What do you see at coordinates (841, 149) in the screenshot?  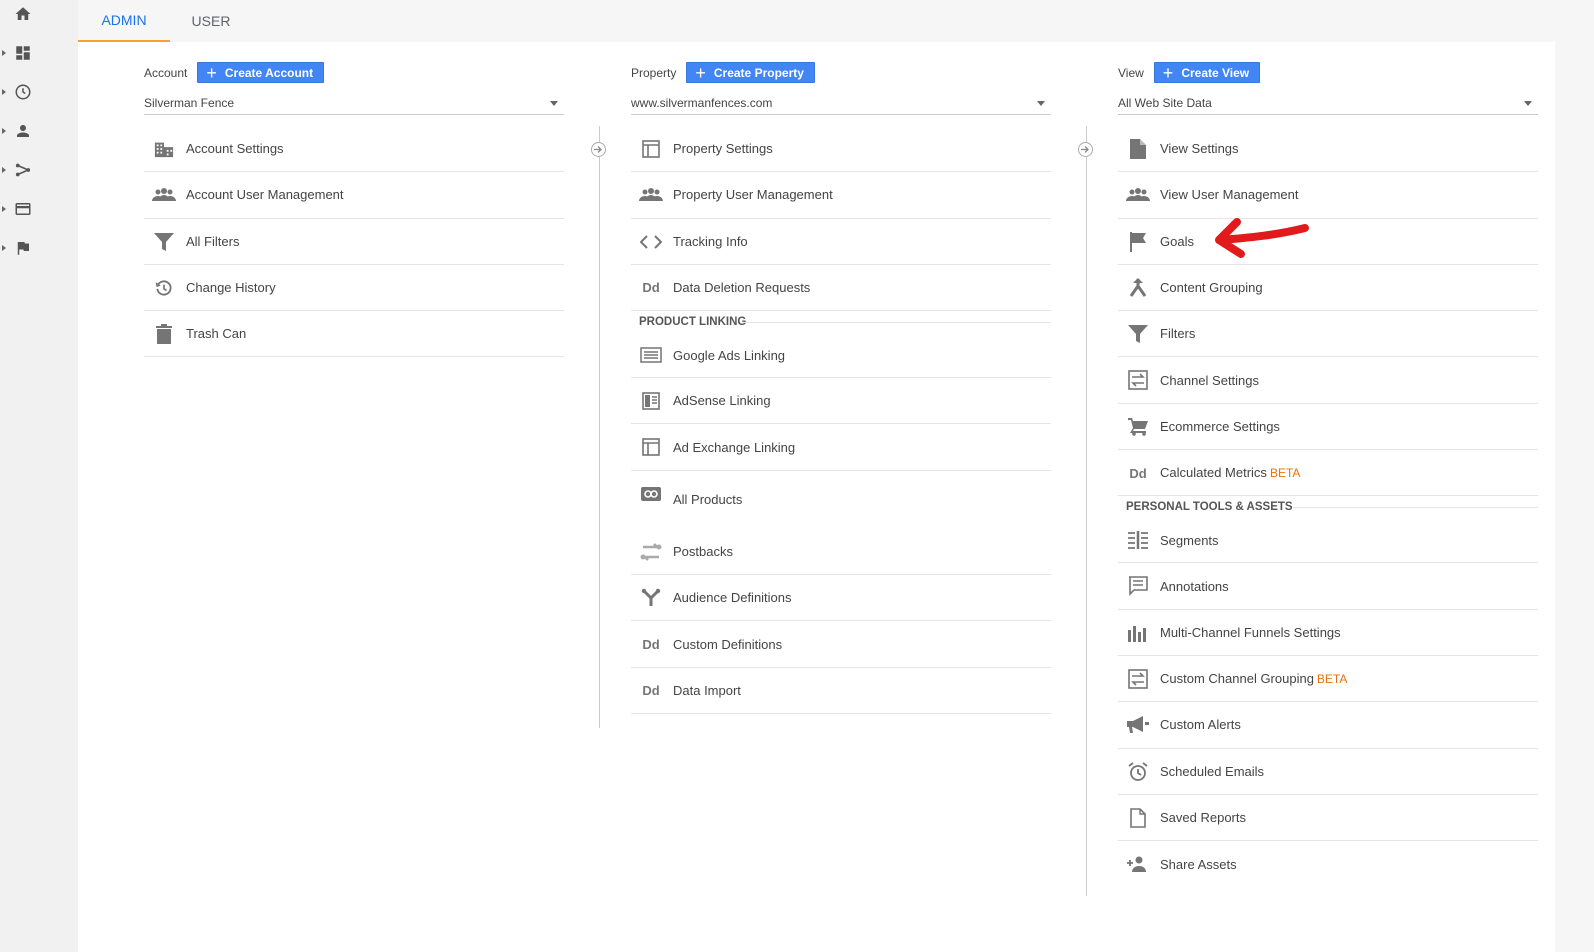 I see `property-settings-item: Property Settings` at bounding box center [841, 149].